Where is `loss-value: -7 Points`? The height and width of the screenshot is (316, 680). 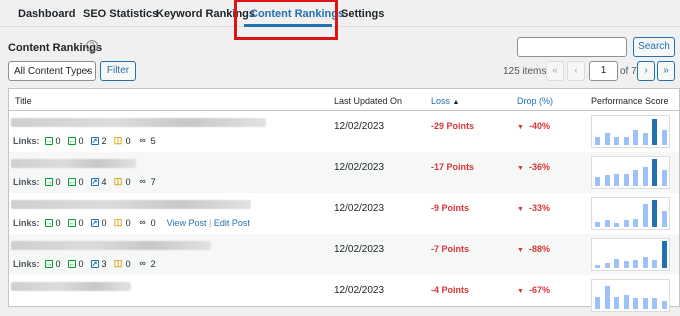 loss-value: -7 Points is located at coordinates (450, 249).